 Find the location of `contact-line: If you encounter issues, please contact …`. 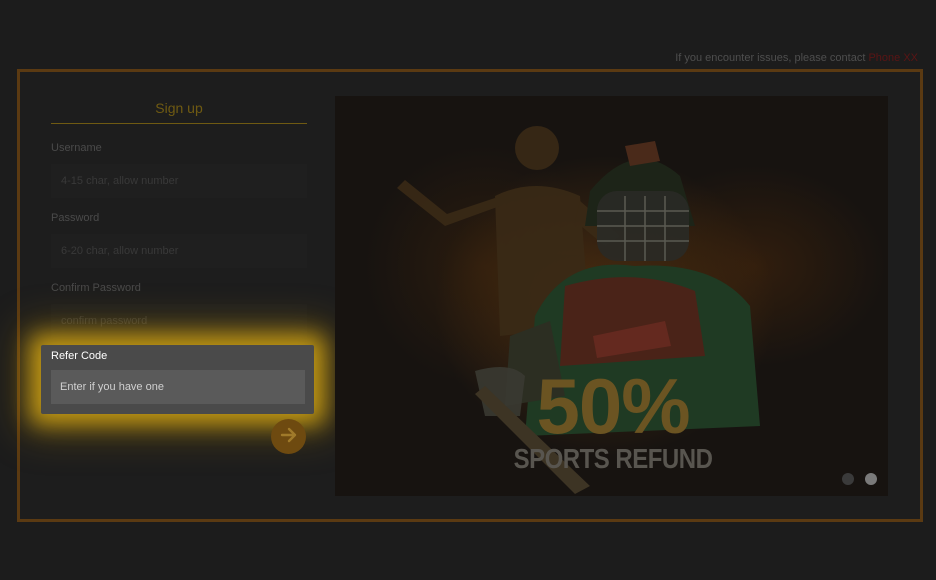

contact-line: If you encounter issues, please contact … is located at coordinates (796, 58).